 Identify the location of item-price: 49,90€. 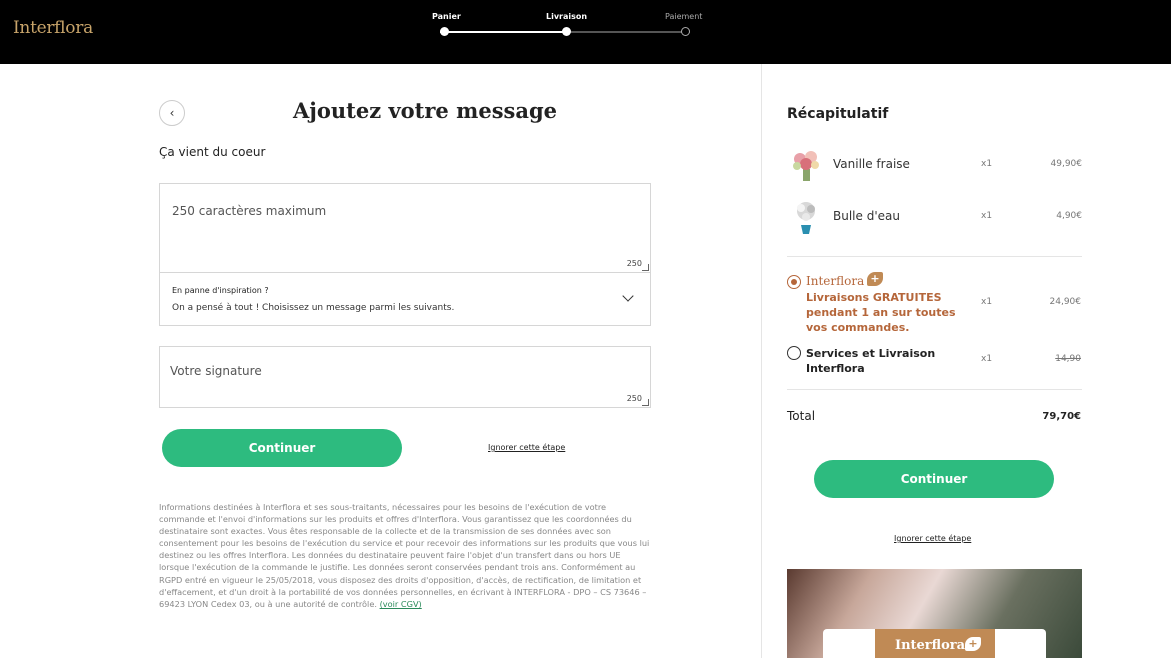
(1066, 164).